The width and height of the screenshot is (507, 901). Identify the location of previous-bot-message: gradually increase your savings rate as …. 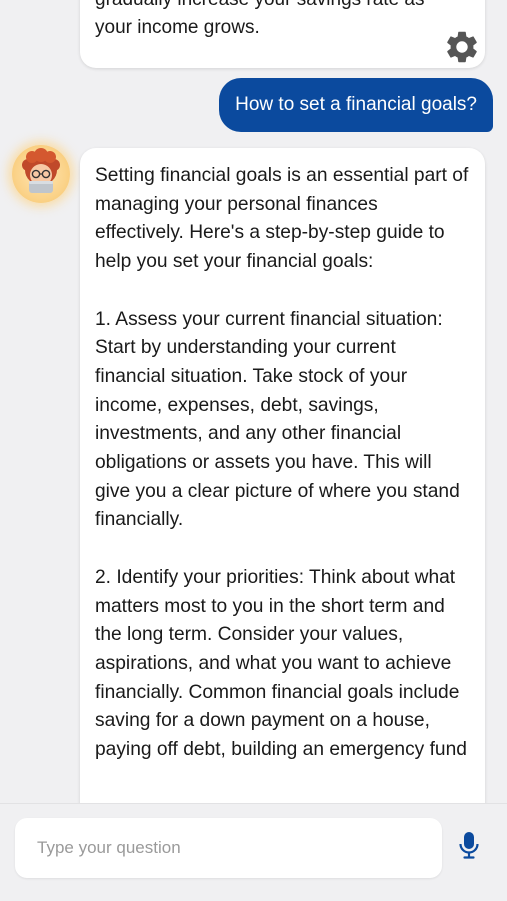
(282, 34).